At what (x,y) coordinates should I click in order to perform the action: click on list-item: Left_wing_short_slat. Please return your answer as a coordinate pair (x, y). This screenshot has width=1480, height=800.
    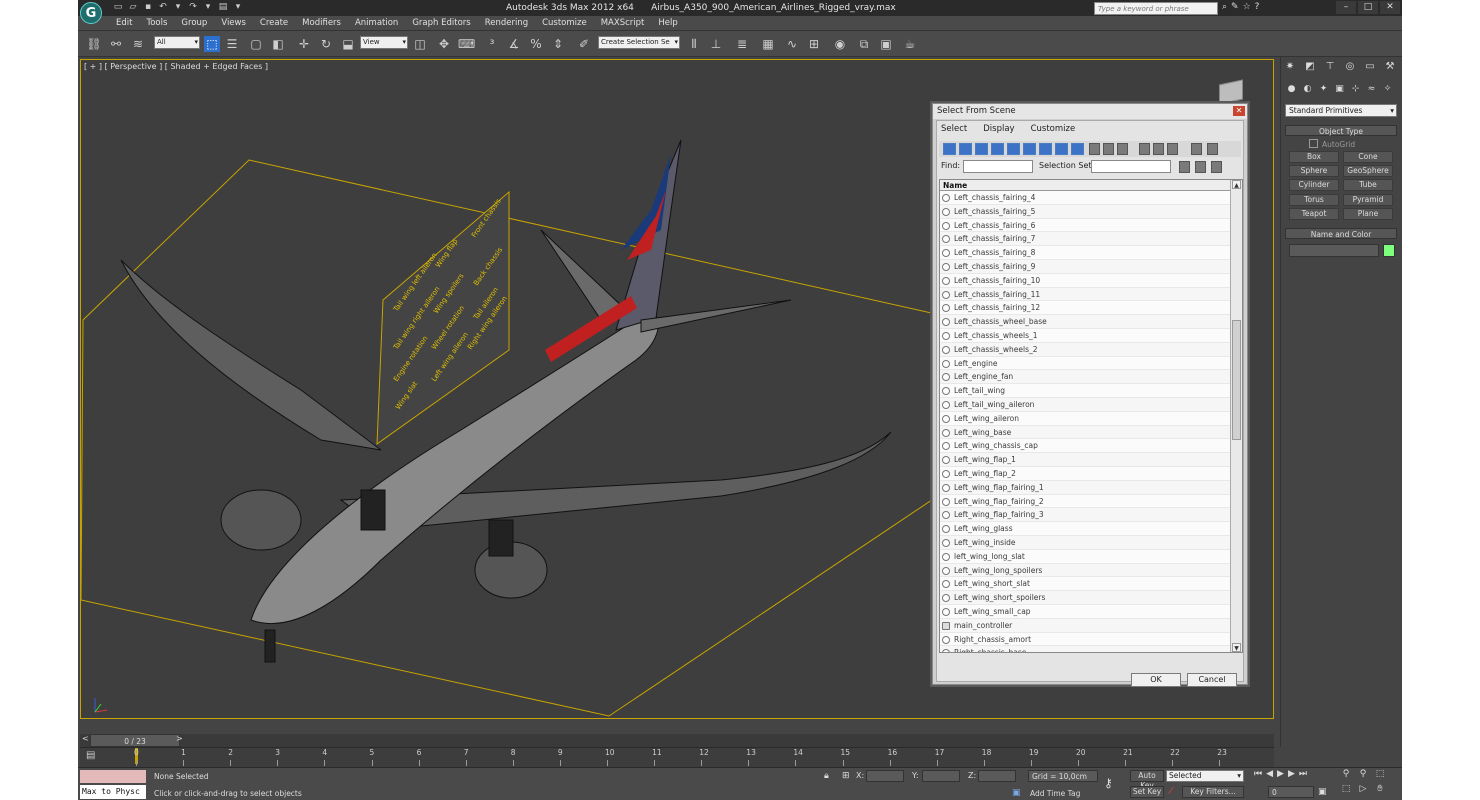
    Looking at the image, I should click on (1085, 584).